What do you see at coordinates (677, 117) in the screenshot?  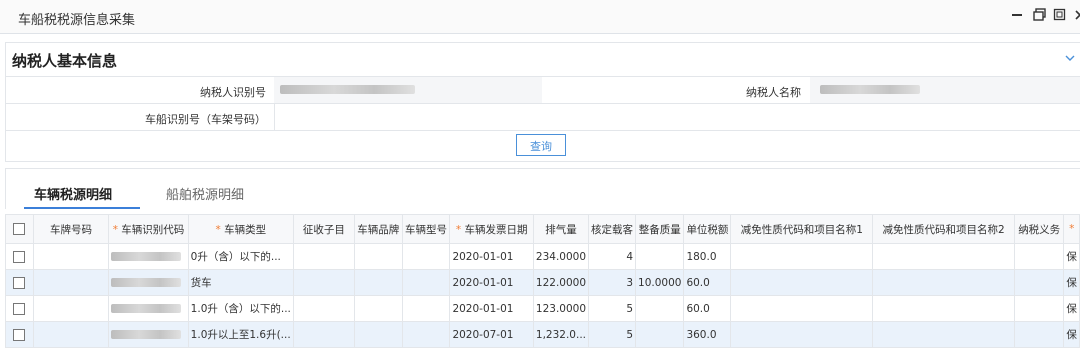 I see `vin-input` at bounding box center [677, 117].